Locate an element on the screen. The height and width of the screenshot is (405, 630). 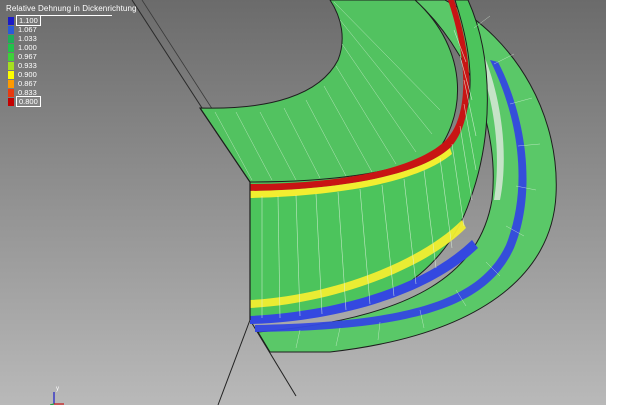
legend-value: 0.833 is located at coordinates (27, 92).